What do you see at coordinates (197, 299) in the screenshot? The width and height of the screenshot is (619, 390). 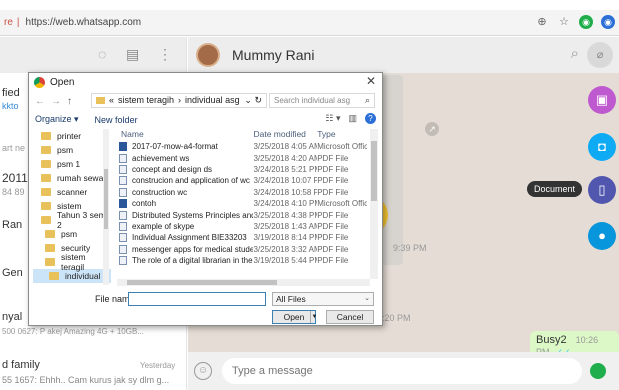 I see `file-name-input` at bounding box center [197, 299].